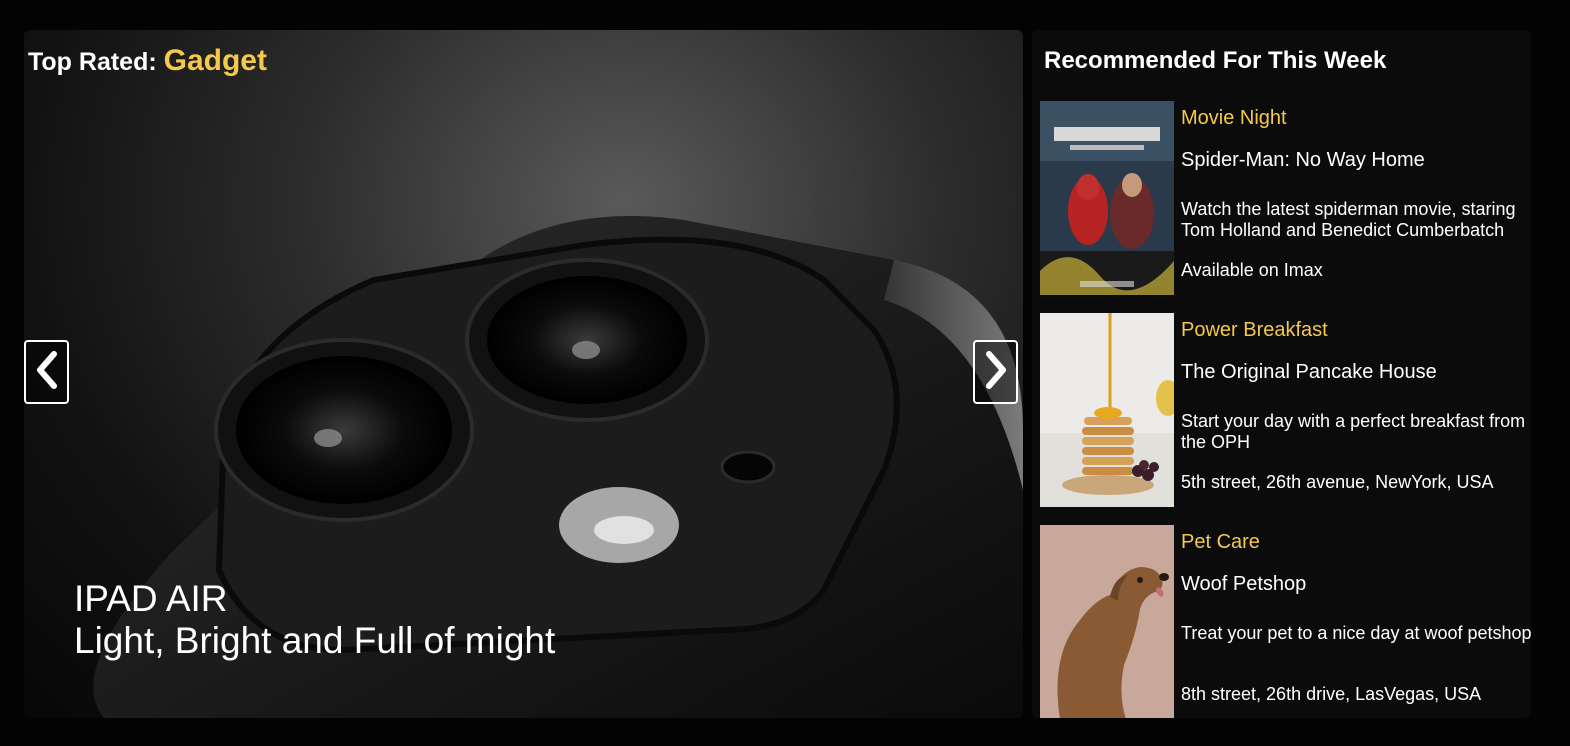 This screenshot has height=746, width=1570. Describe the element at coordinates (1309, 372) in the screenshot. I see `card-name: The Original Pancake House` at that location.